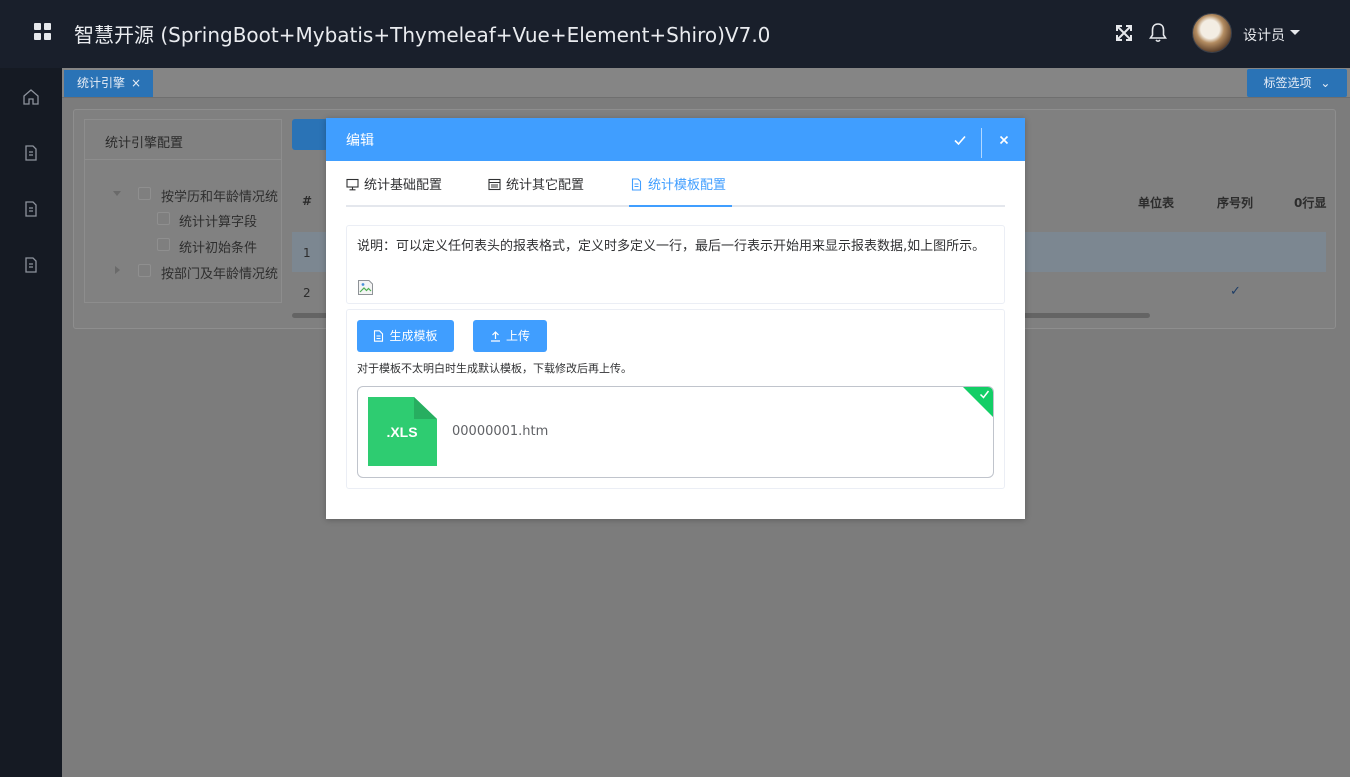 The image size is (1350, 777). I want to click on home-icon, so click(31, 97).